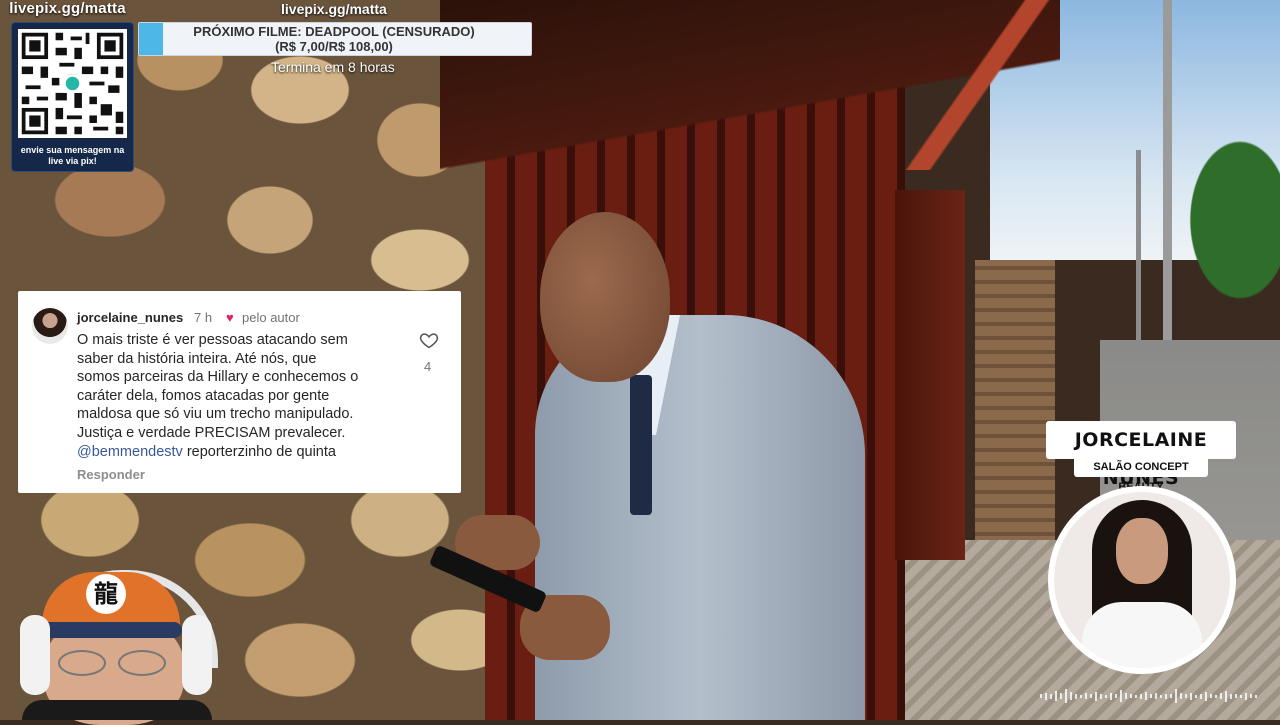 This screenshot has height=725, width=1280. Describe the element at coordinates (605, 297) in the screenshot. I see `man-head` at that location.